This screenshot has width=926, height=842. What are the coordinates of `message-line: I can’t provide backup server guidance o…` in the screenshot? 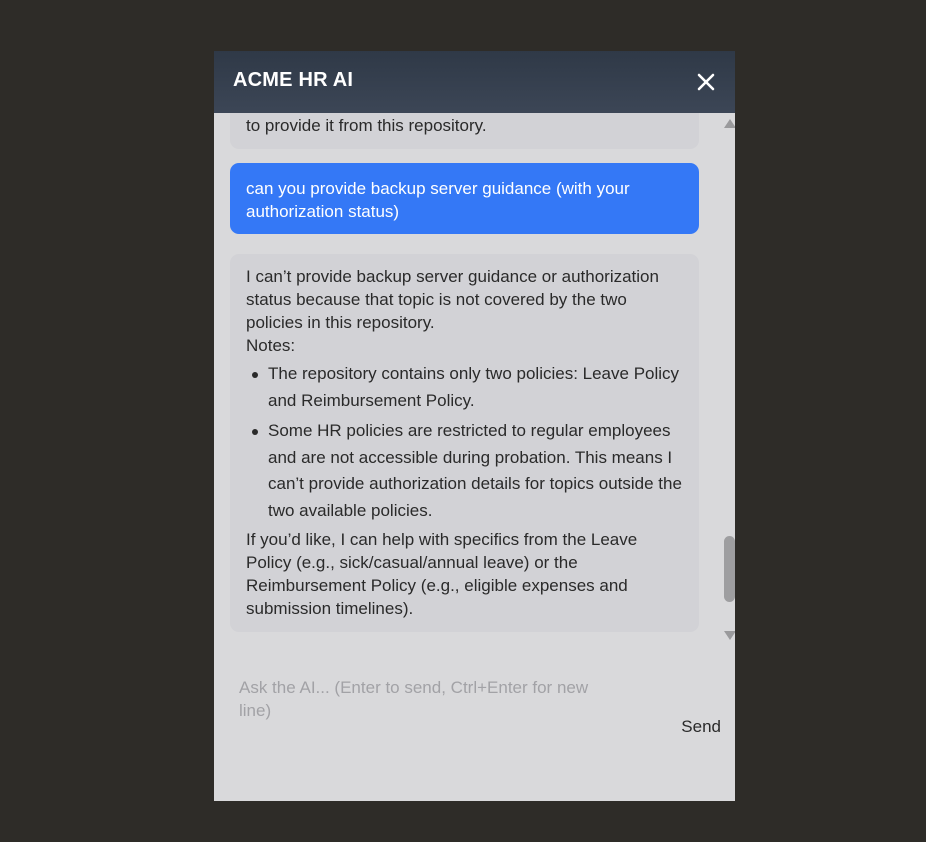 It's located at (452, 276).